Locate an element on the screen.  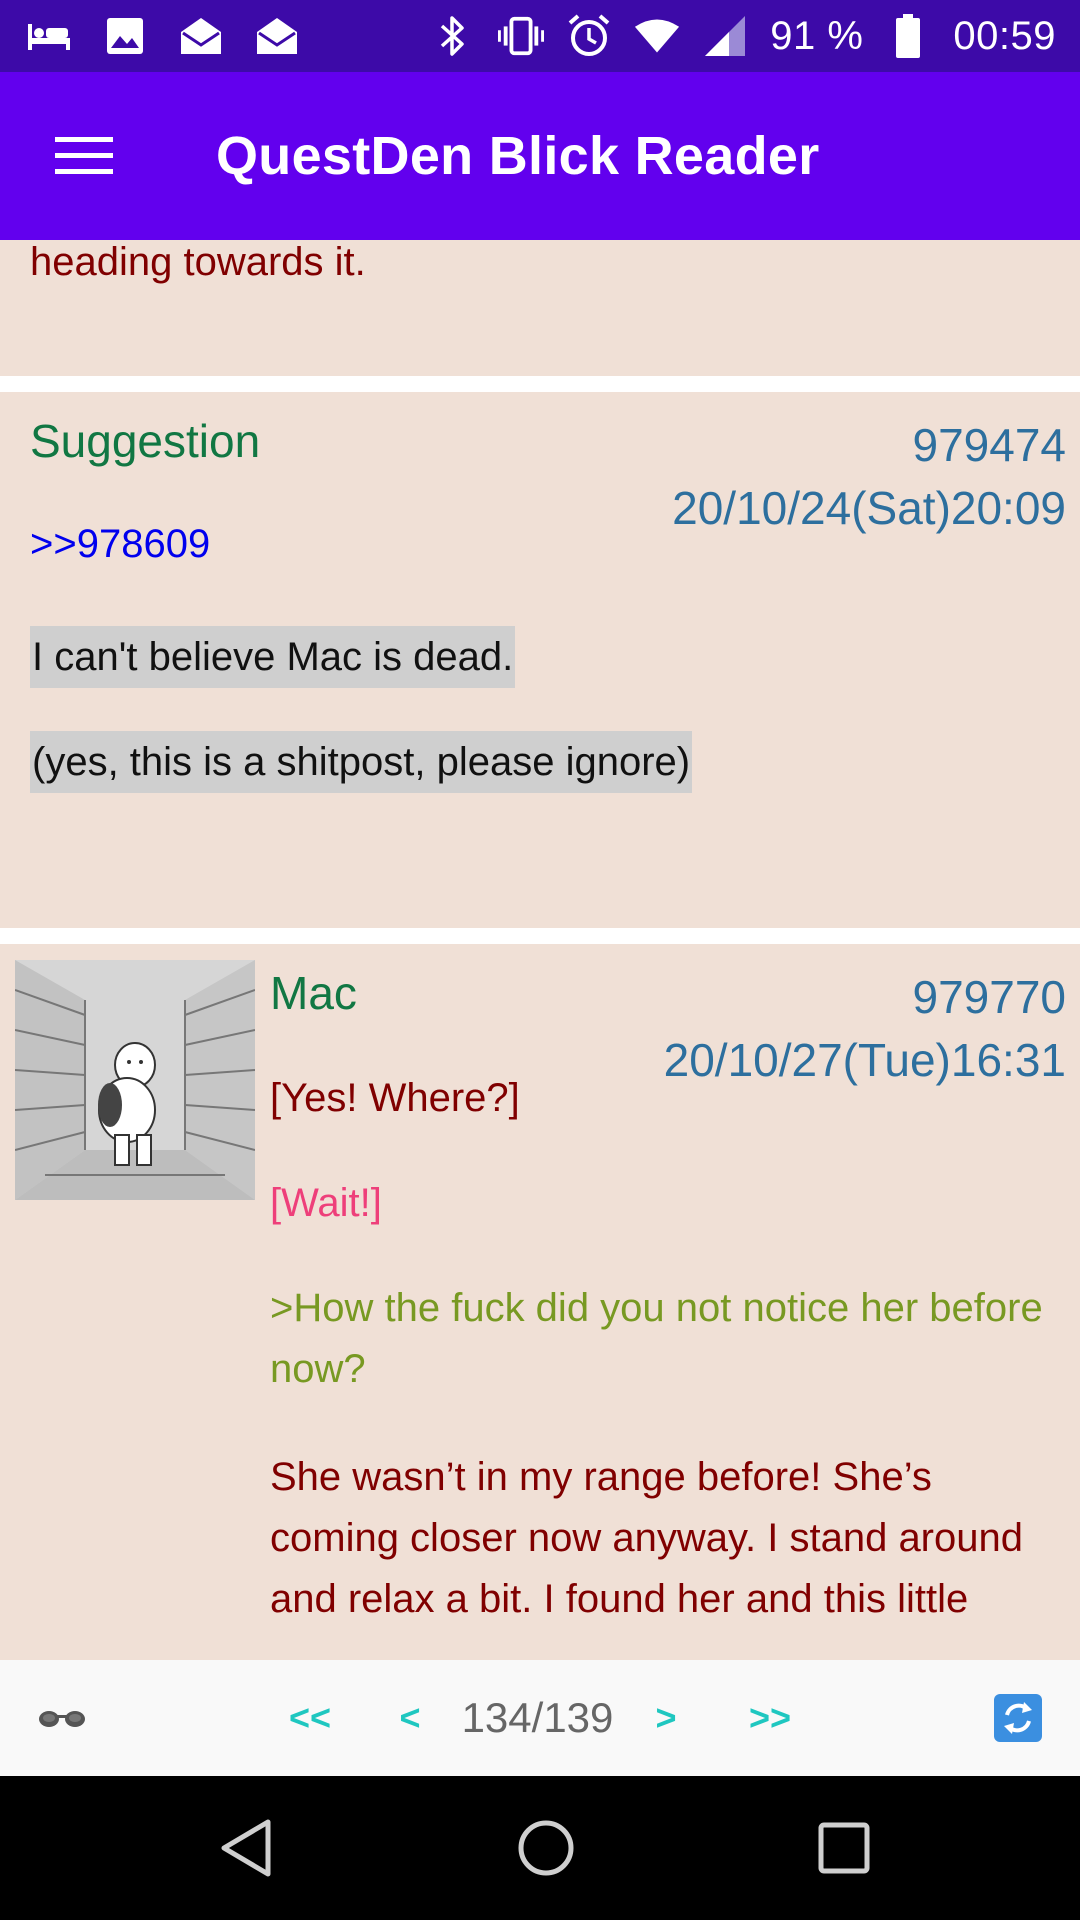
page-indicator: 134/139 is located at coordinates (537, 1717).